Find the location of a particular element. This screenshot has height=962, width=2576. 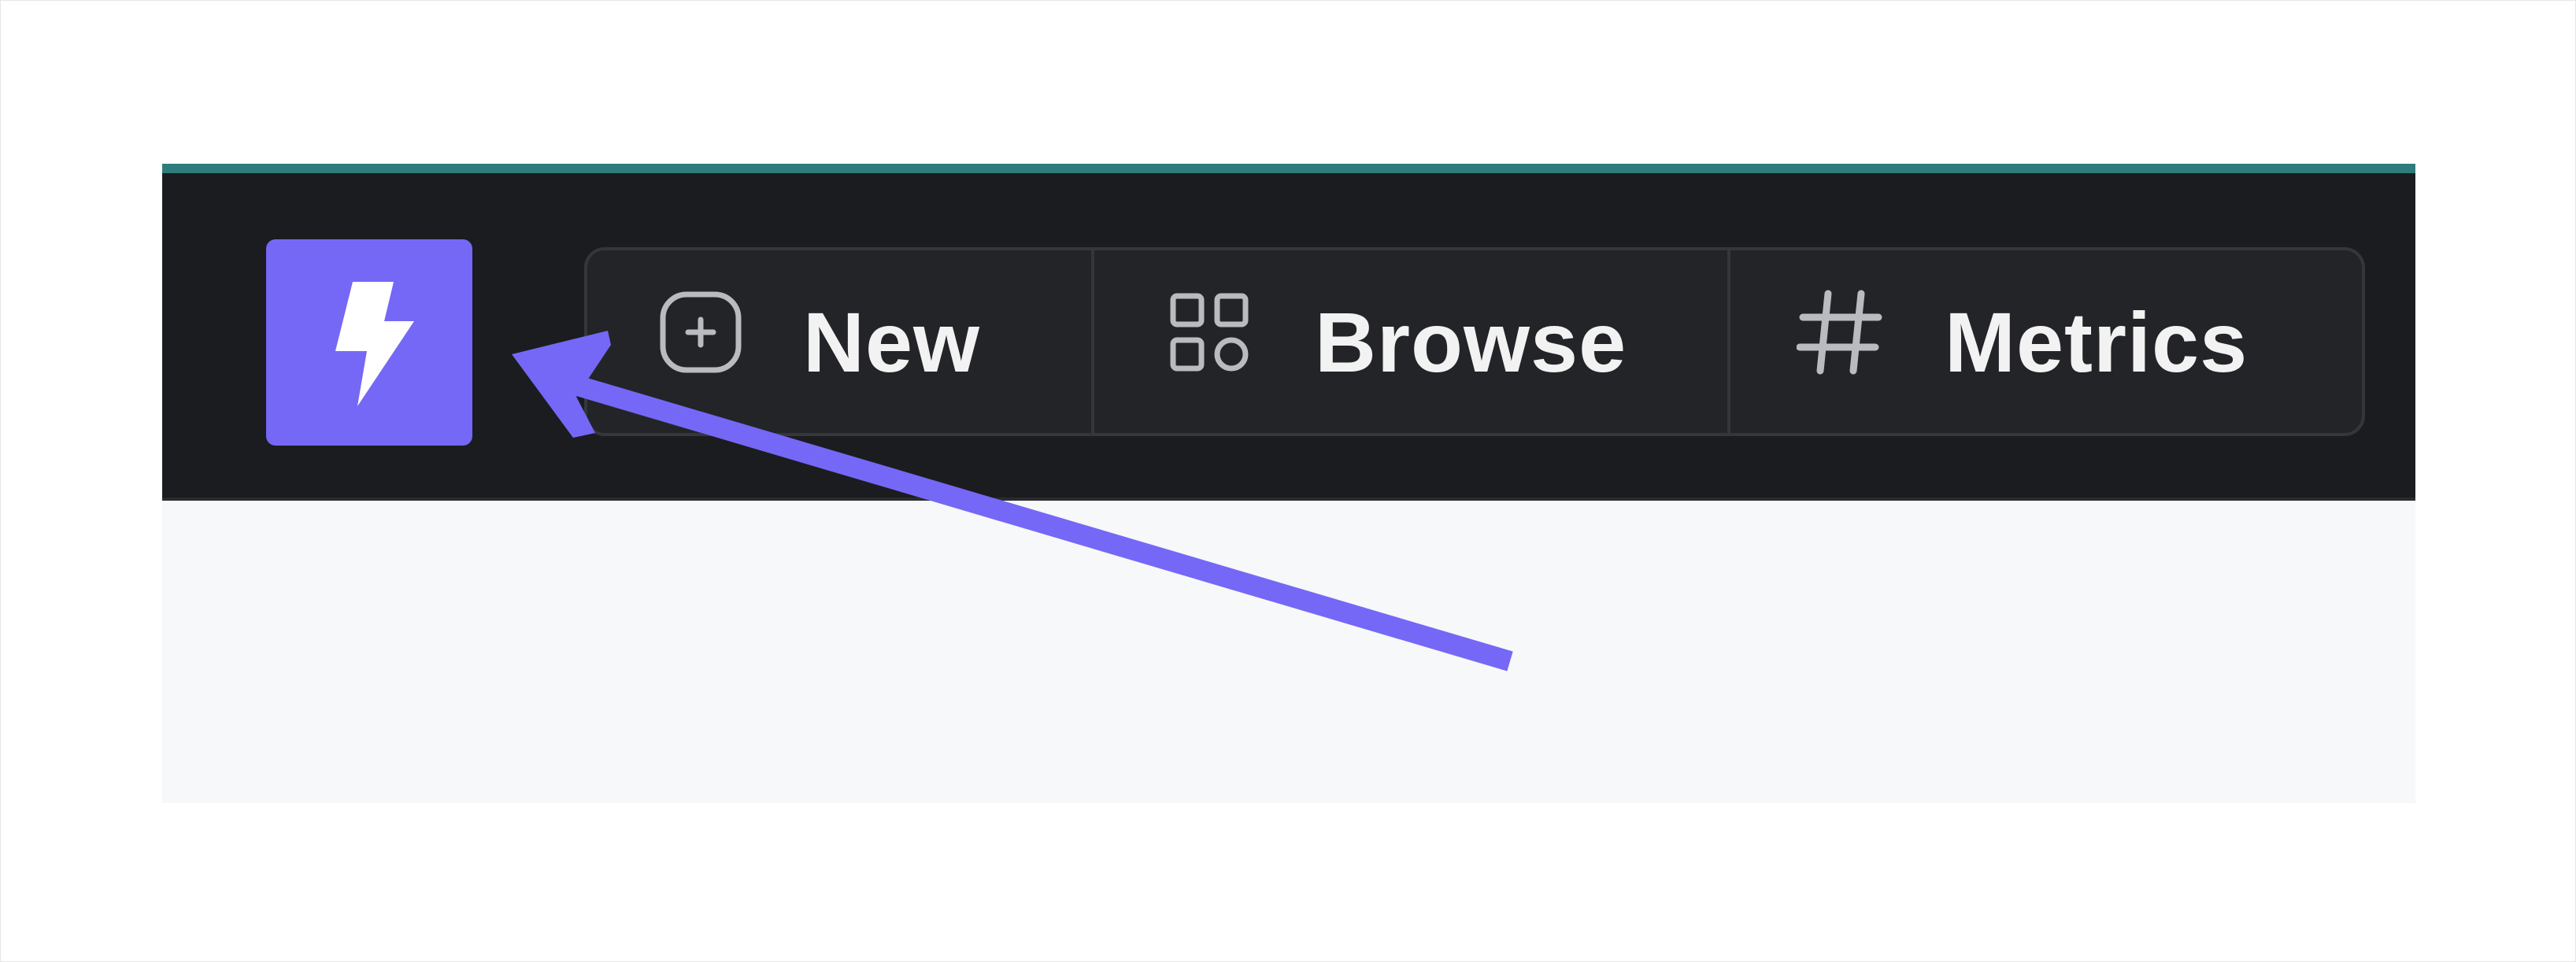

hash-icon is located at coordinates (1839, 342).